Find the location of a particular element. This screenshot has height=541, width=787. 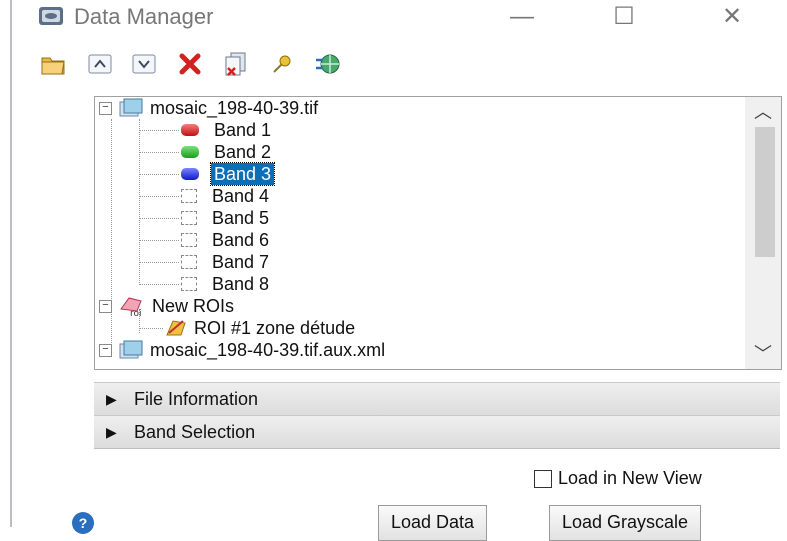

load-in-new-view-label: Load in New View is located at coordinates (630, 478).